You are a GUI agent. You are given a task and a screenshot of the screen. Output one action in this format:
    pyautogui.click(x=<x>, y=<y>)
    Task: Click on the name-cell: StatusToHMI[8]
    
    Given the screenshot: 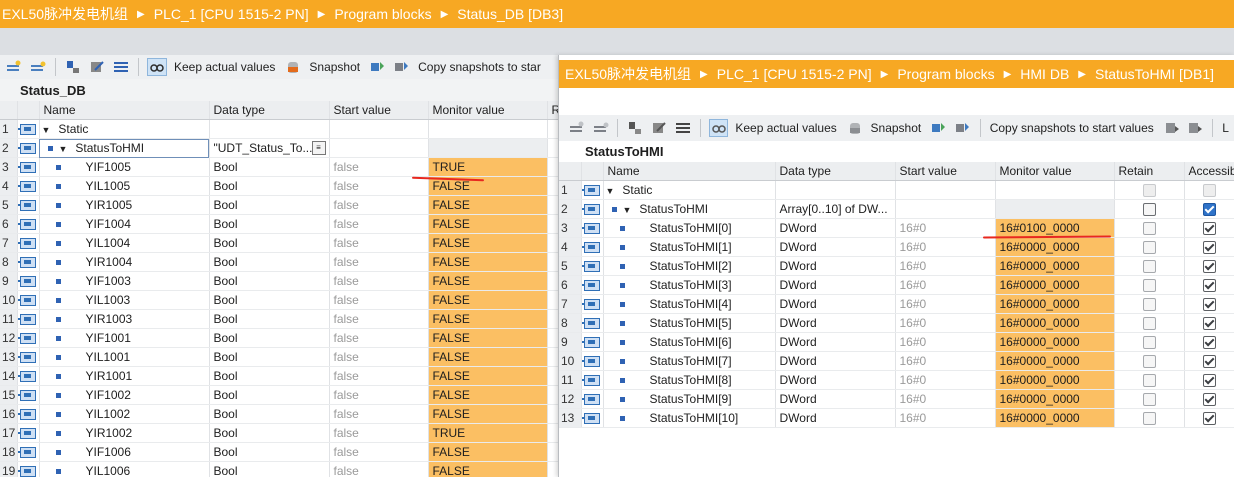 What is the action you would take?
    pyautogui.click(x=689, y=380)
    